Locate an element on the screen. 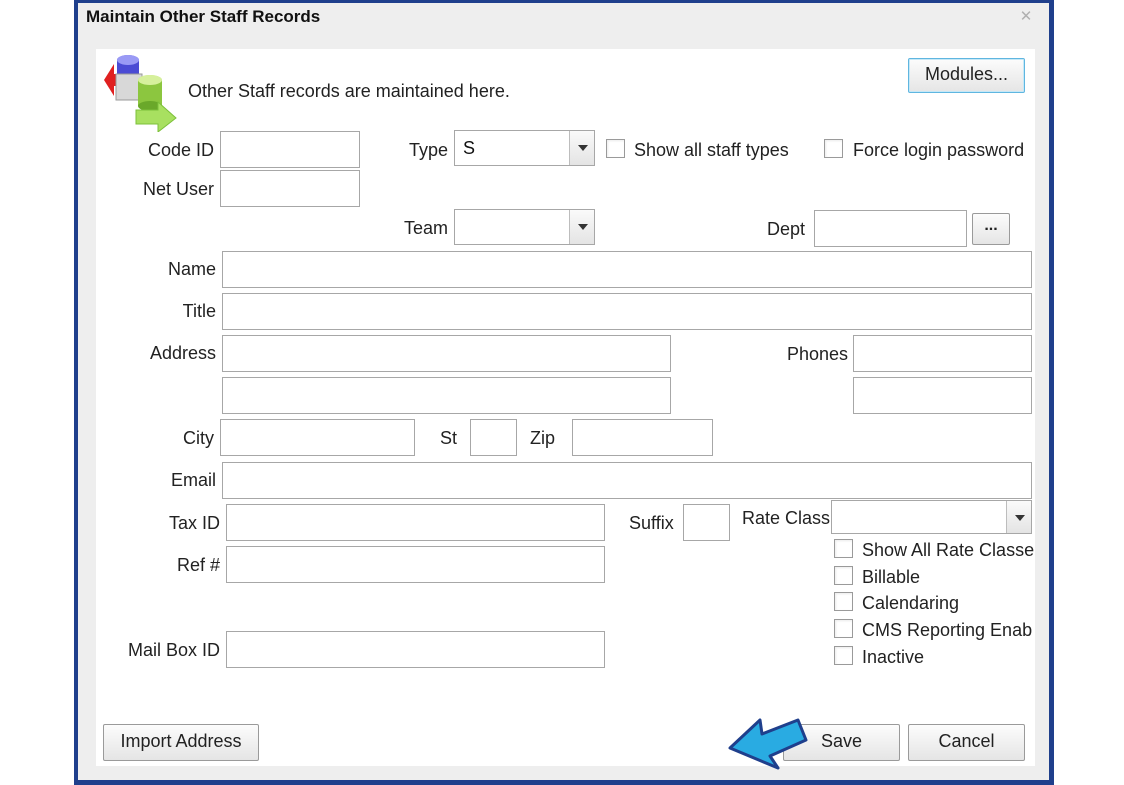  email-input is located at coordinates (627, 480).